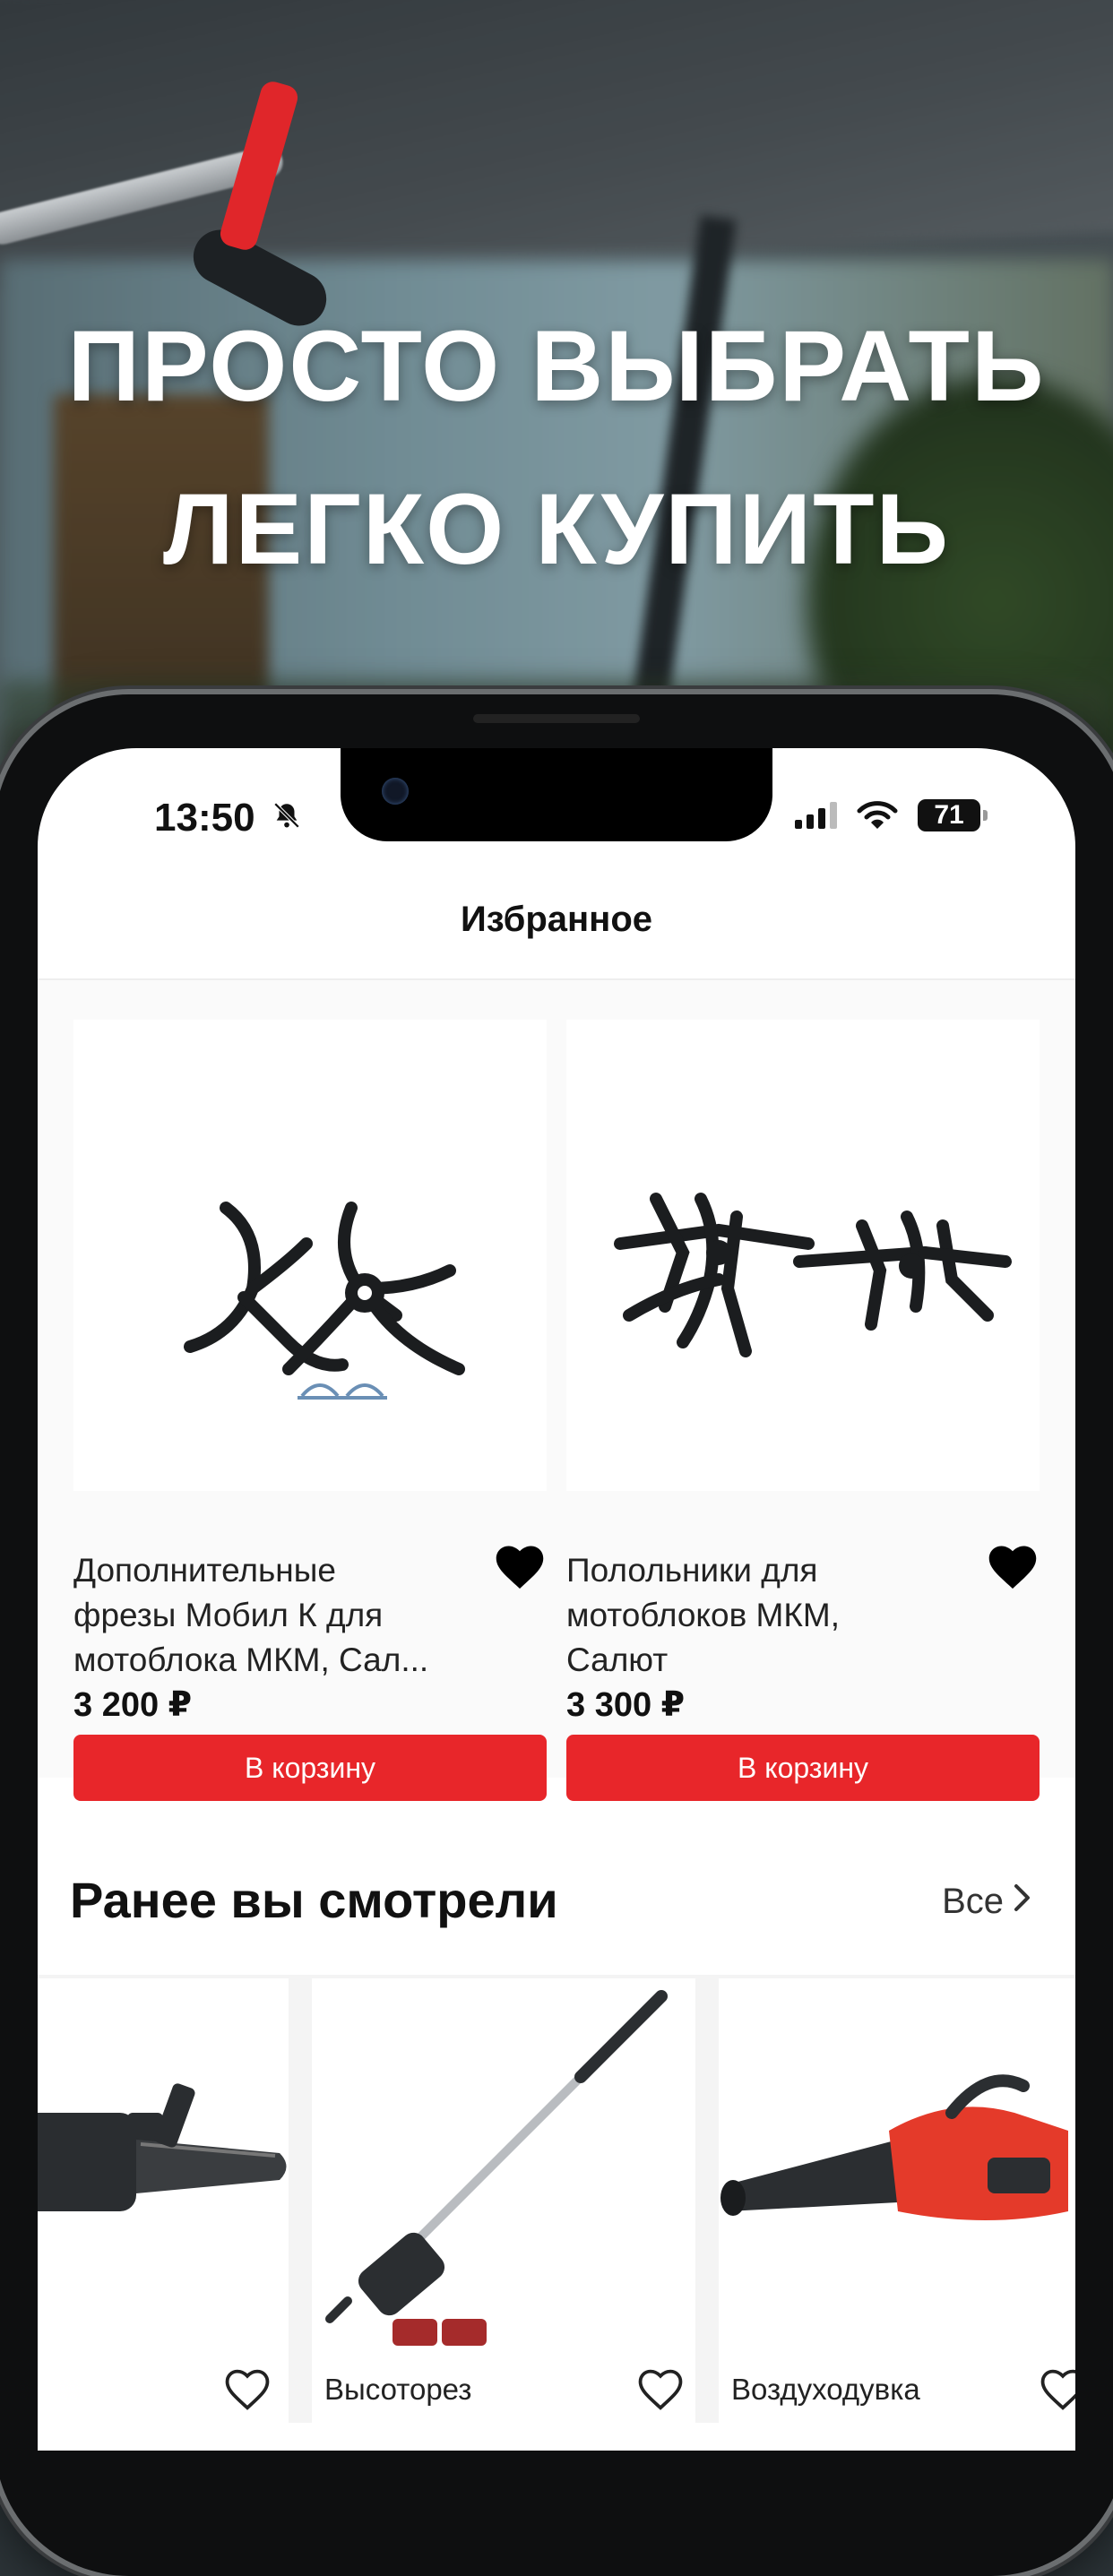 Image resolution: width=1113 pixels, height=2576 pixels. I want to click on product-price: 3 300 ₽, so click(626, 1705).